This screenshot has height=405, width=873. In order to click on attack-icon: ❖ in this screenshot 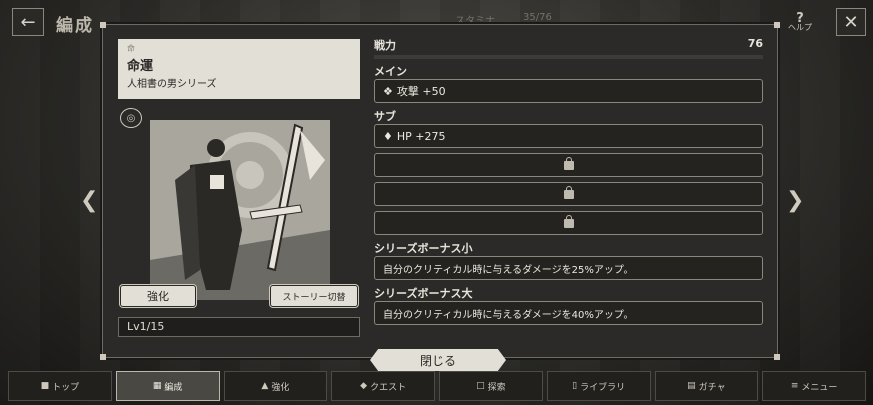, I will do `click(388, 91)`.